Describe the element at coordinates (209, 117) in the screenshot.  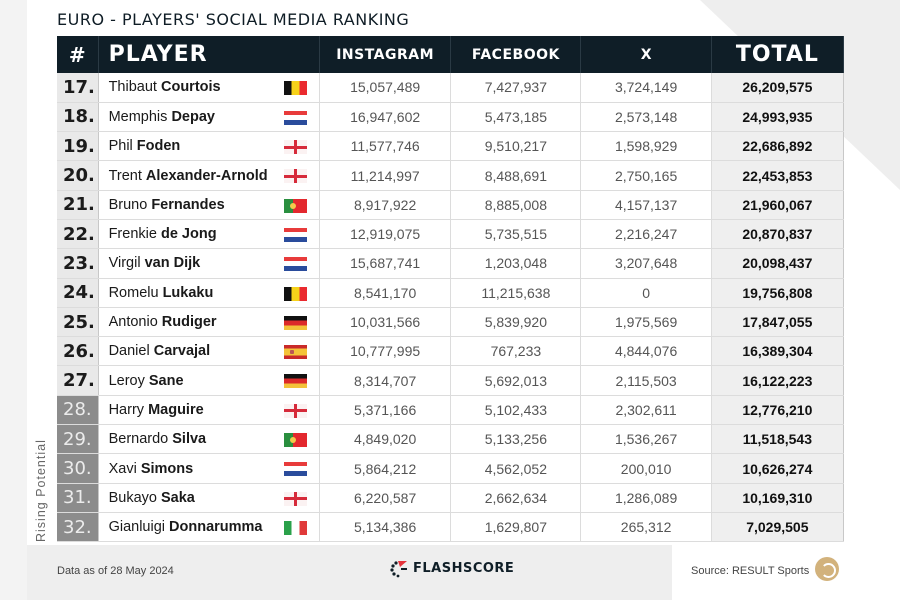
I see `player-cell: Memphis Depay` at that location.